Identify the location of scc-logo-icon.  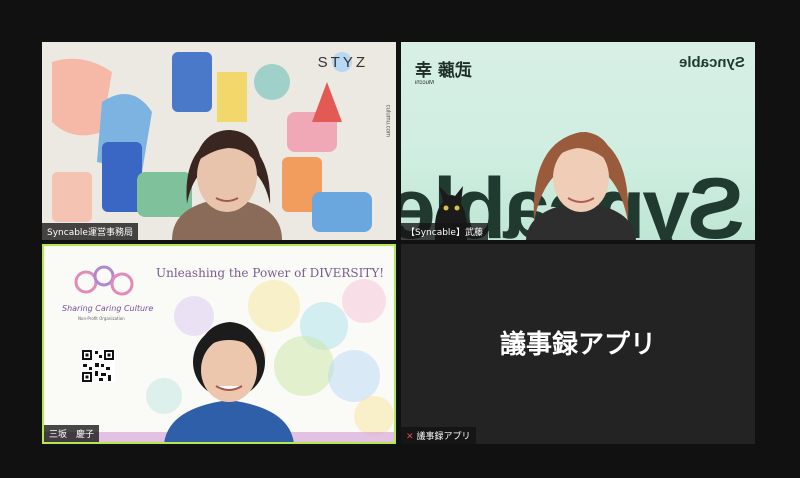
(104, 280).